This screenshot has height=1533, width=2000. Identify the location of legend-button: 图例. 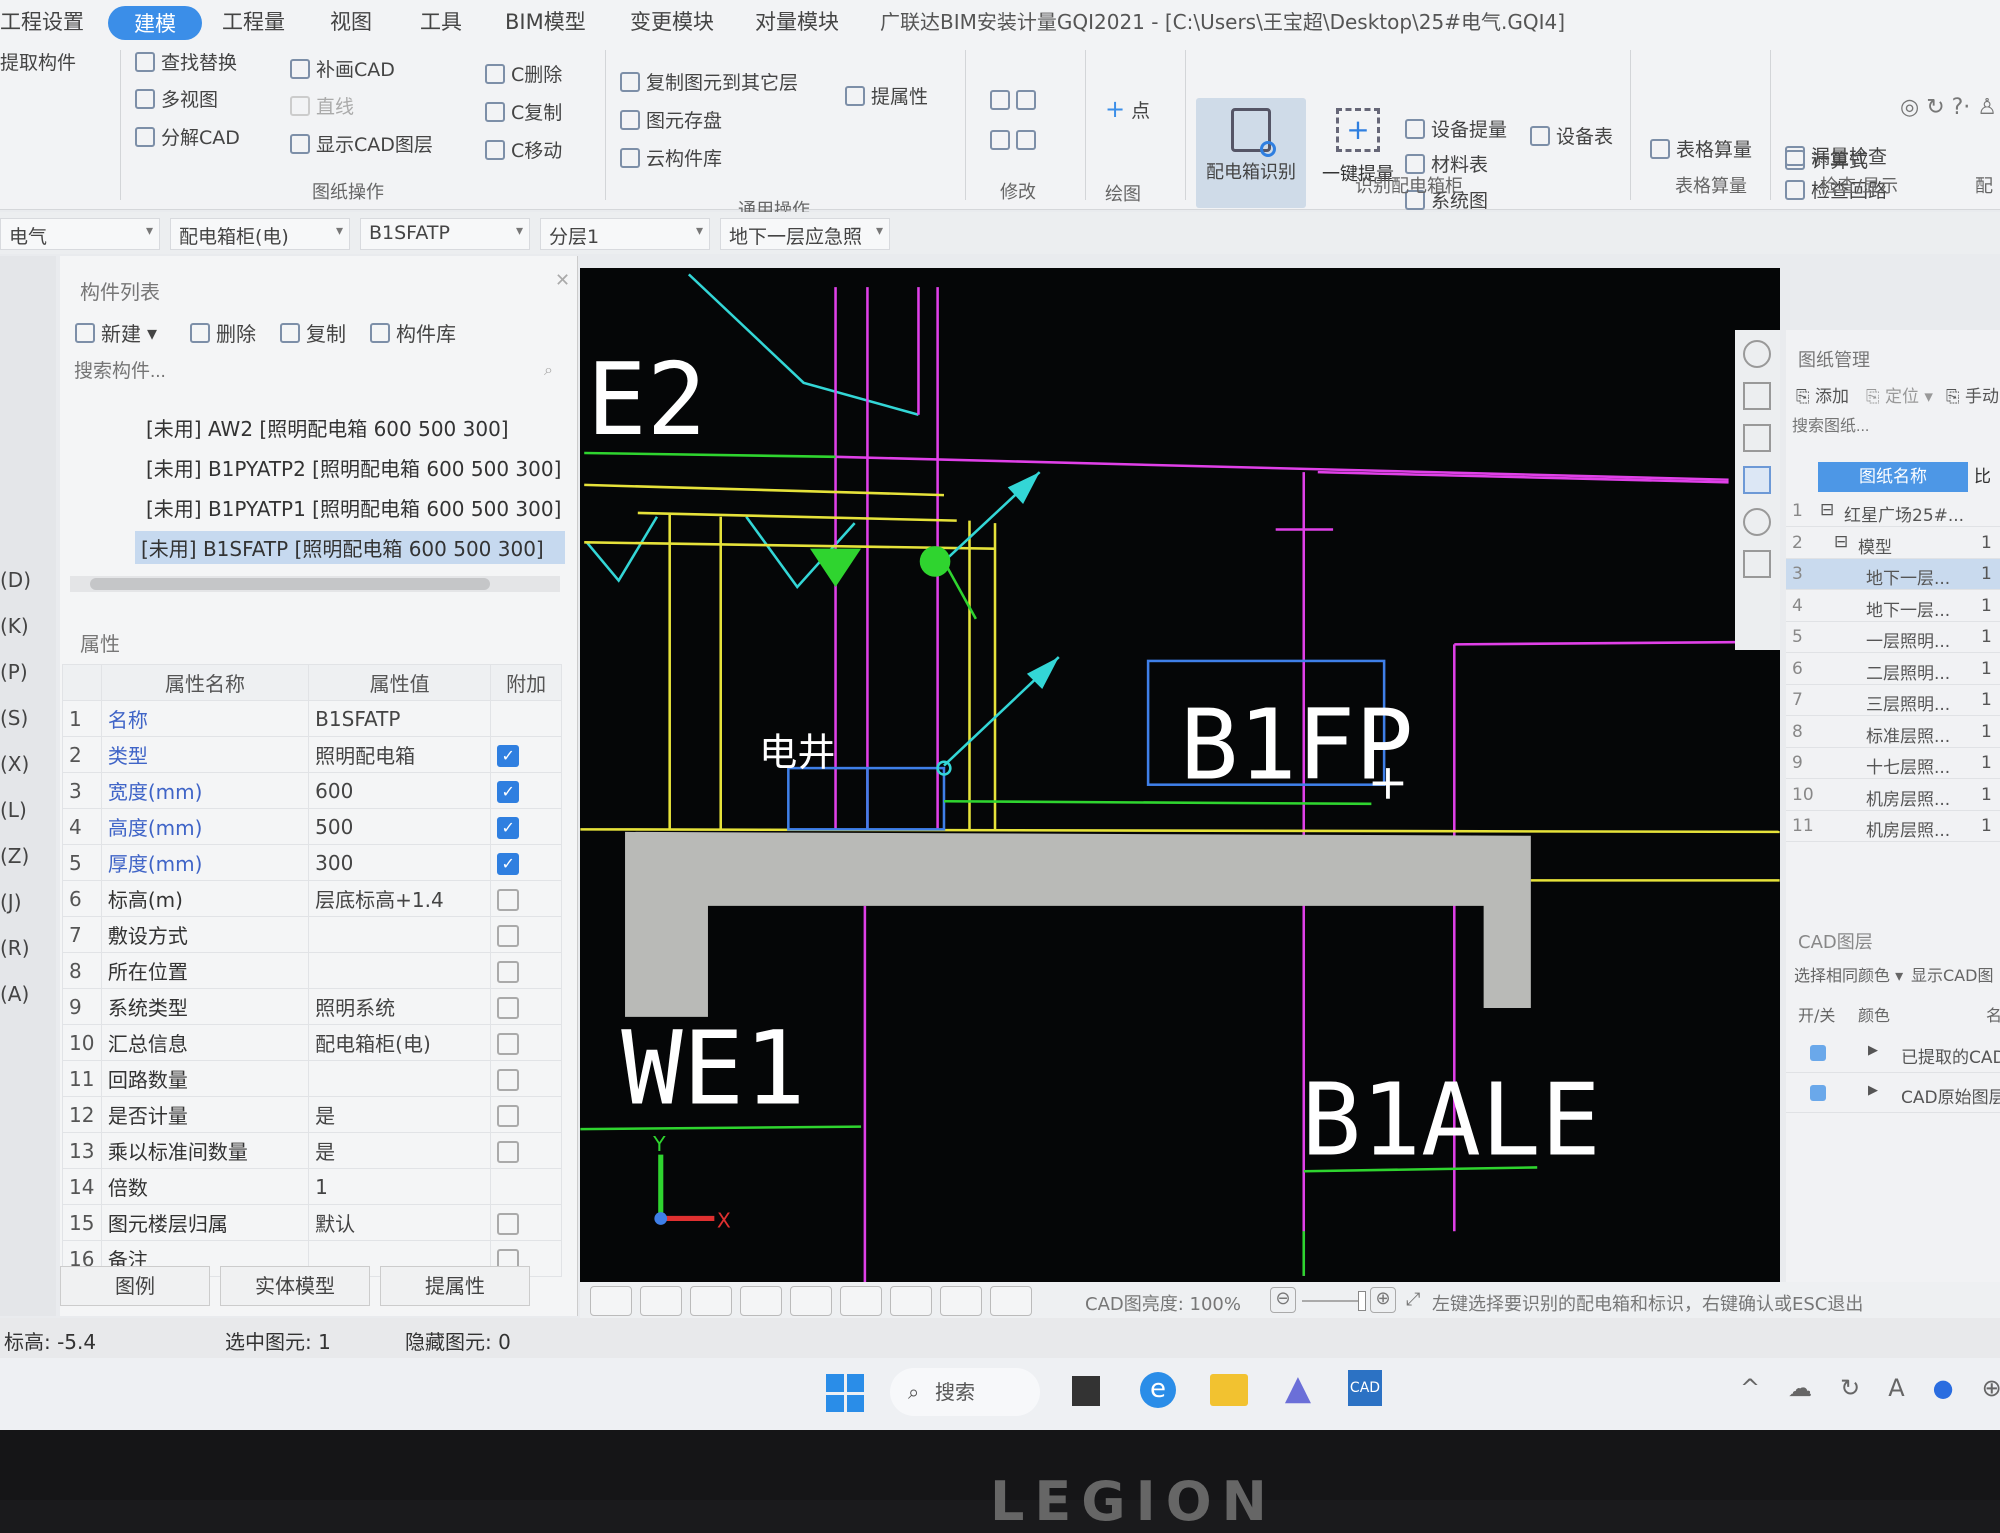
(135, 1286).